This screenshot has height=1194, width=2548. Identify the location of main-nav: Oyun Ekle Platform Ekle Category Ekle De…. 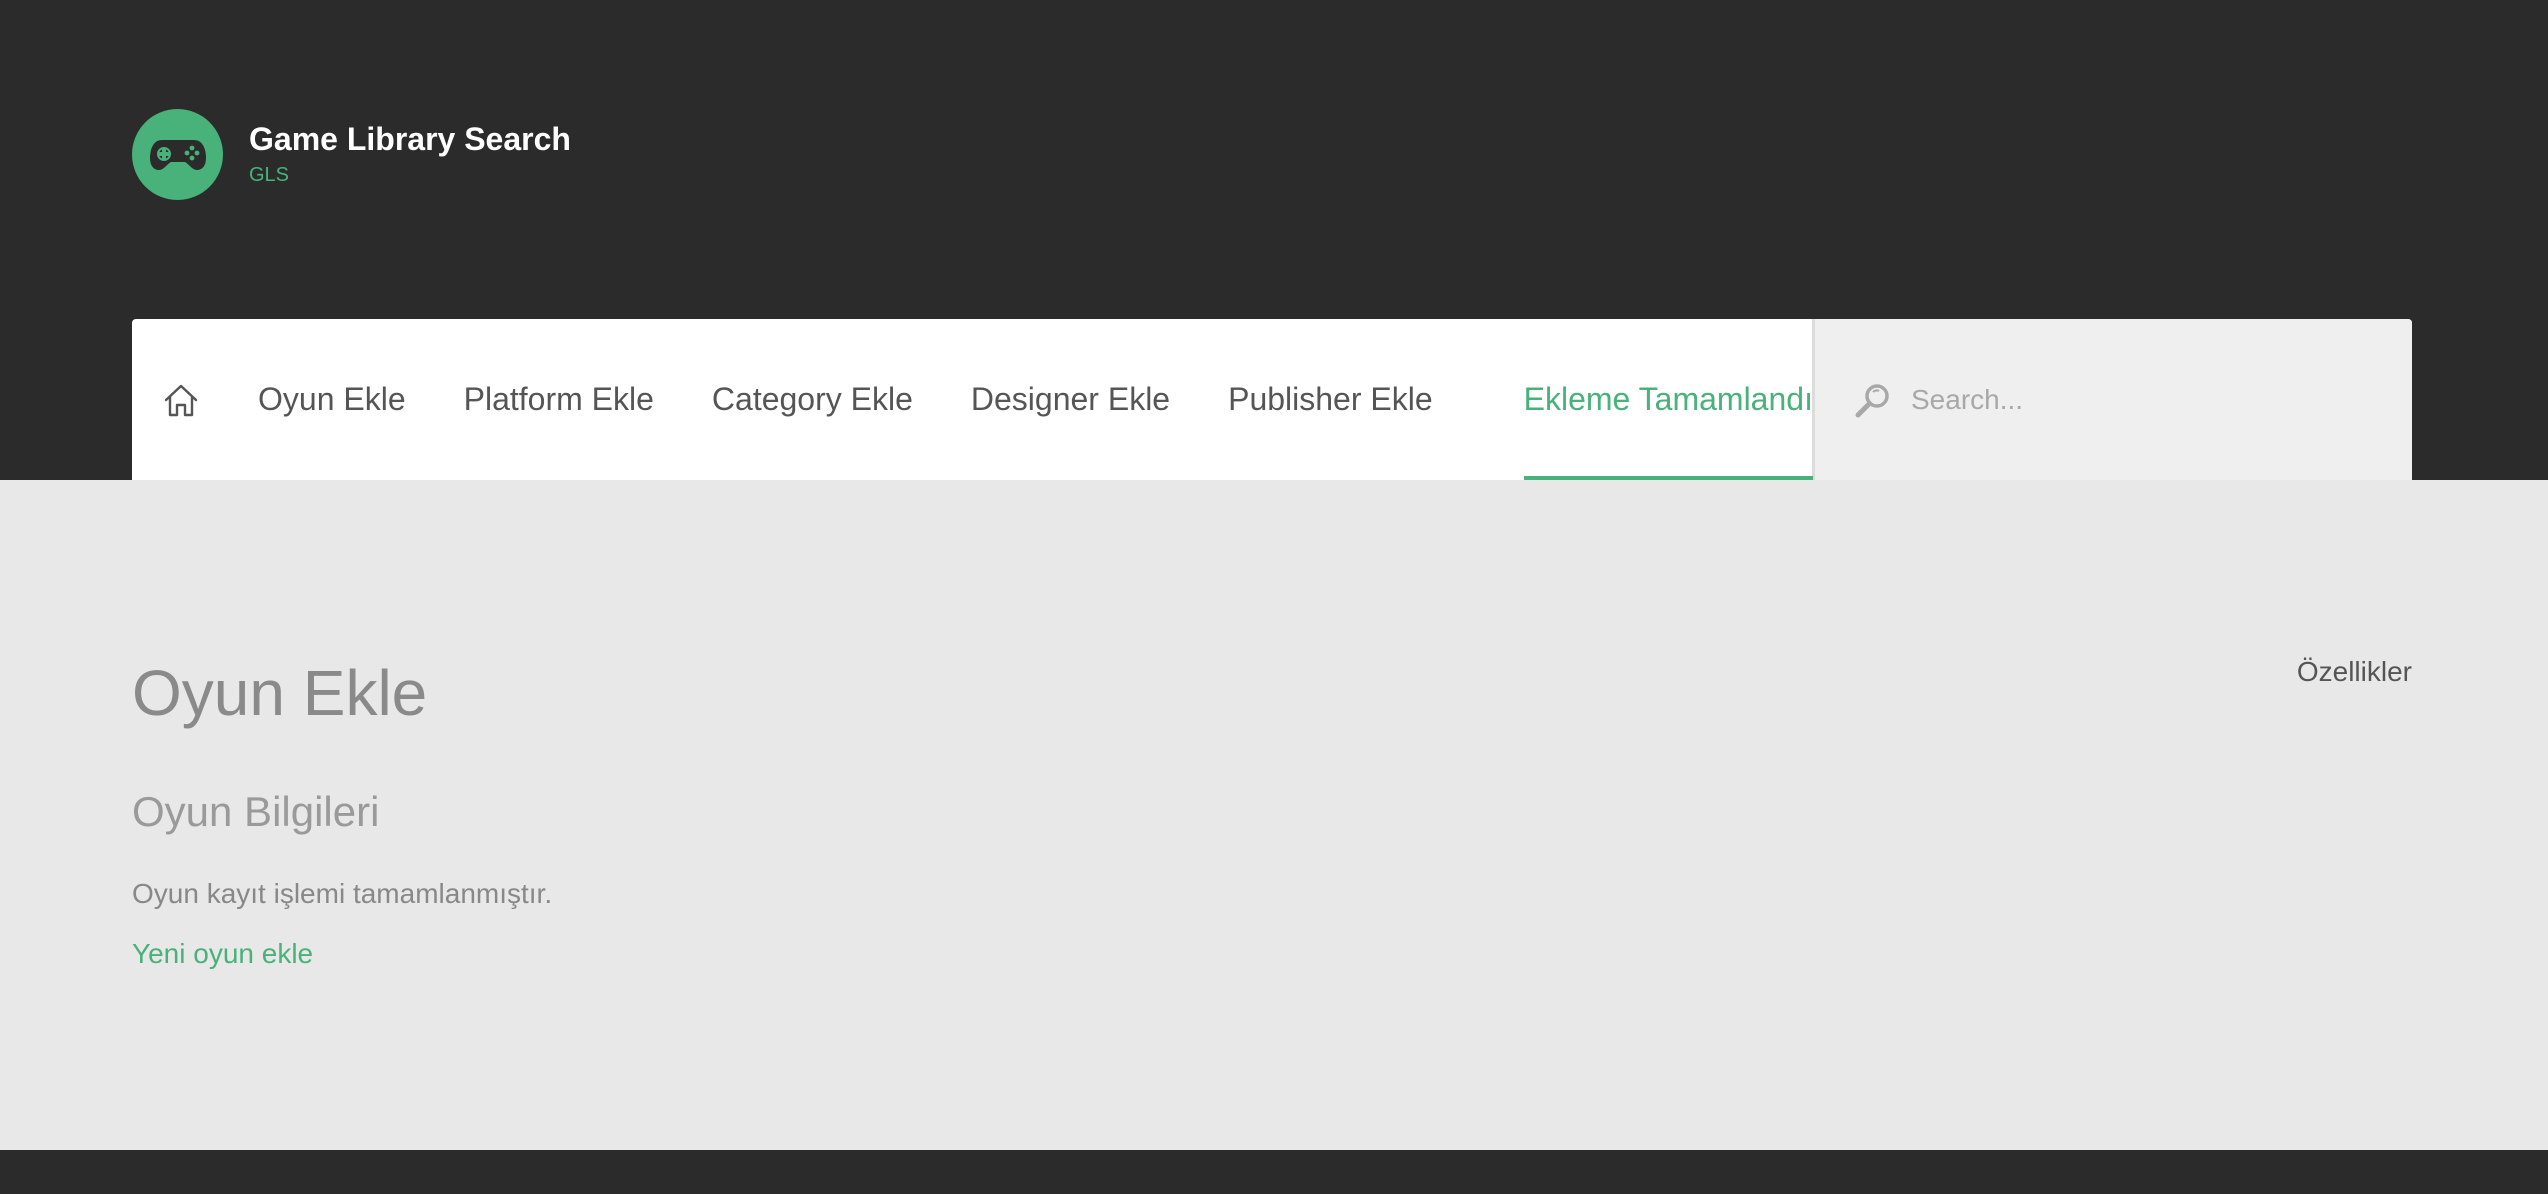
(1272, 399).